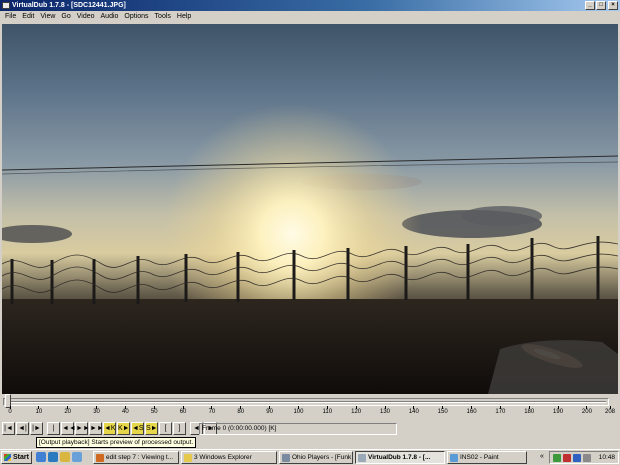 This screenshot has width=620, height=465. I want to click on timeline-tick-label: 100, so click(298, 411).